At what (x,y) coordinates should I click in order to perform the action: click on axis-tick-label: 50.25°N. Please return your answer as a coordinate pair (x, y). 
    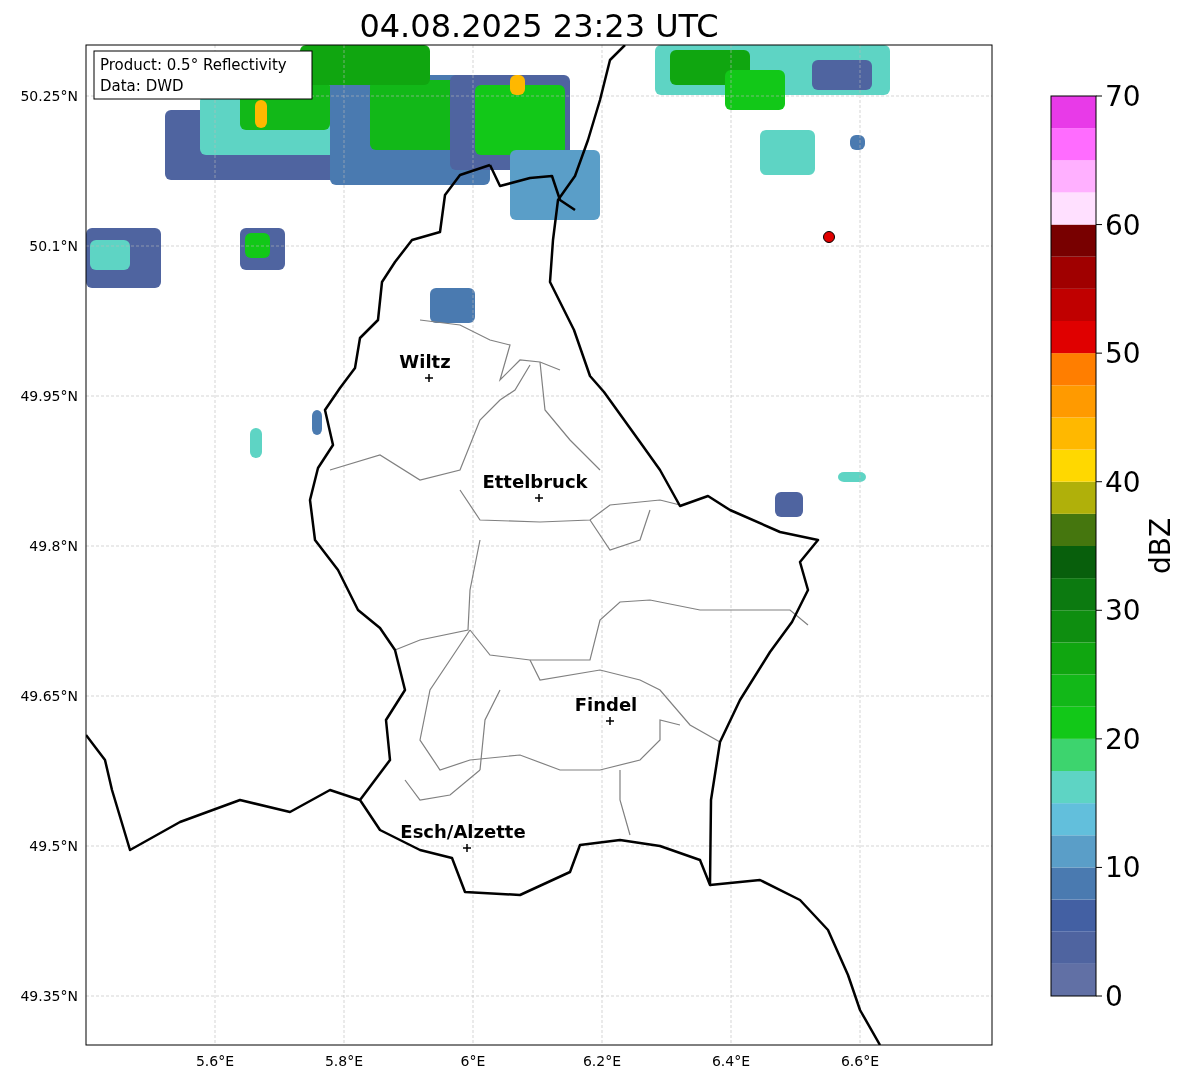
    Looking at the image, I should click on (49, 96).